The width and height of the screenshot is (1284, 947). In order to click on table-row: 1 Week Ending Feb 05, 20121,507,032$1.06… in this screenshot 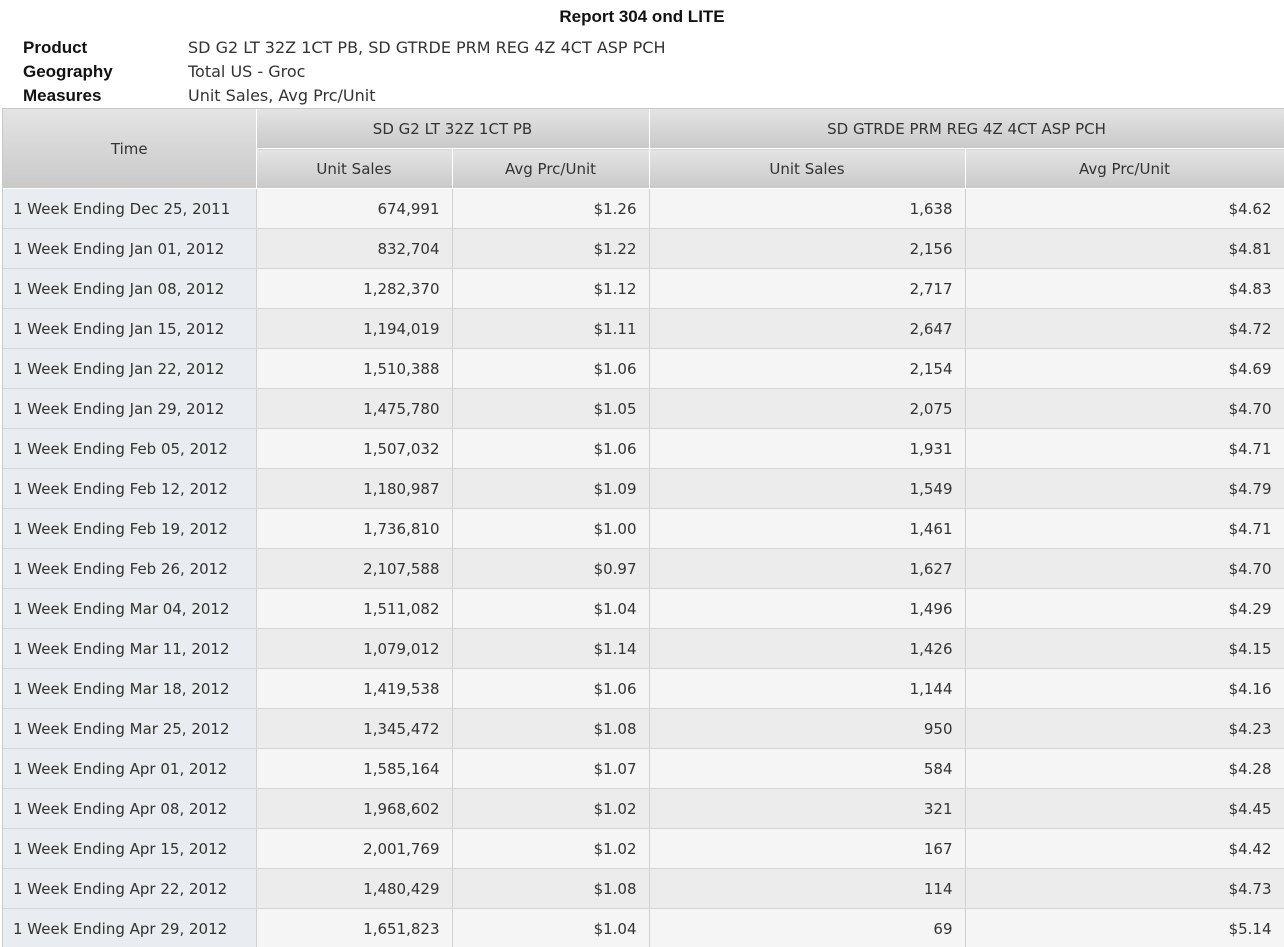, I will do `click(643, 449)`.